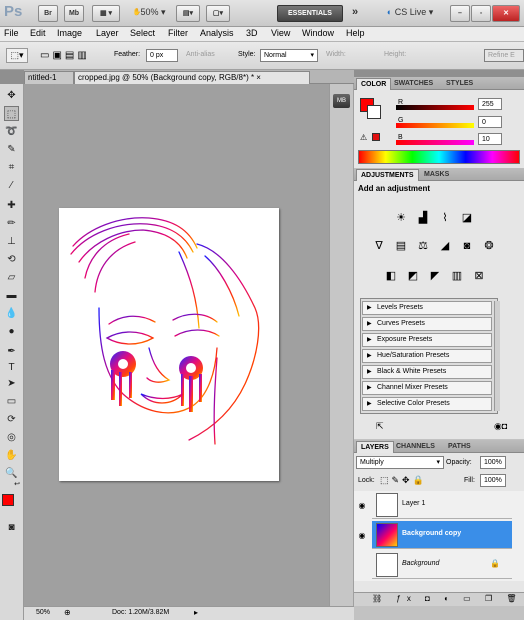 This screenshot has width=524, height=620. Describe the element at coordinates (11, 241) in the screenshot. I see `clone-stamp-tool-icon: ⊥` at that location.